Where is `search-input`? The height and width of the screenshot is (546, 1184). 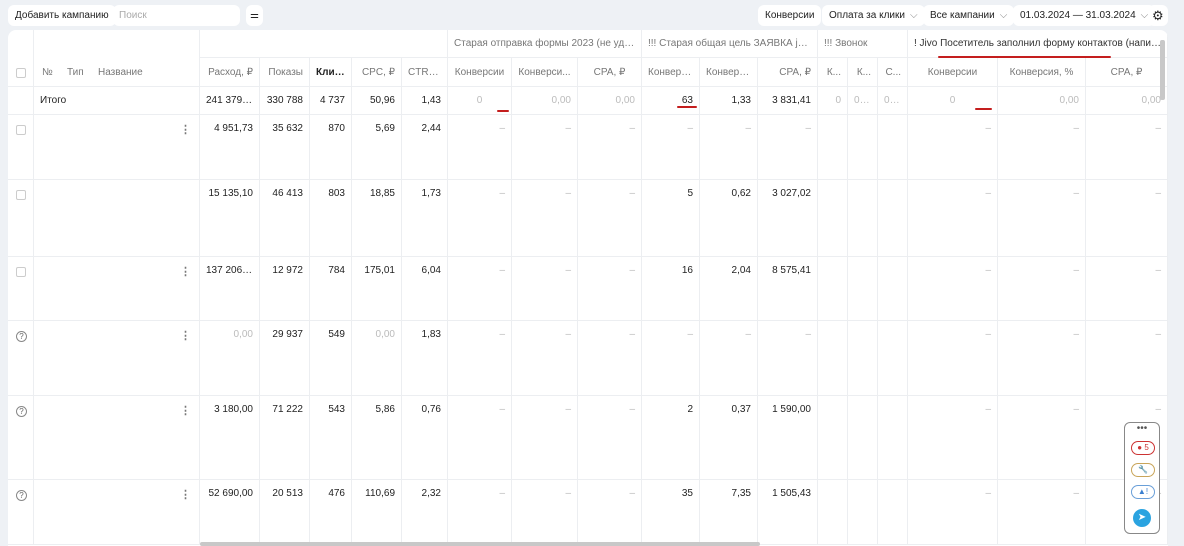 search-input is located at coordinates (176, 15).